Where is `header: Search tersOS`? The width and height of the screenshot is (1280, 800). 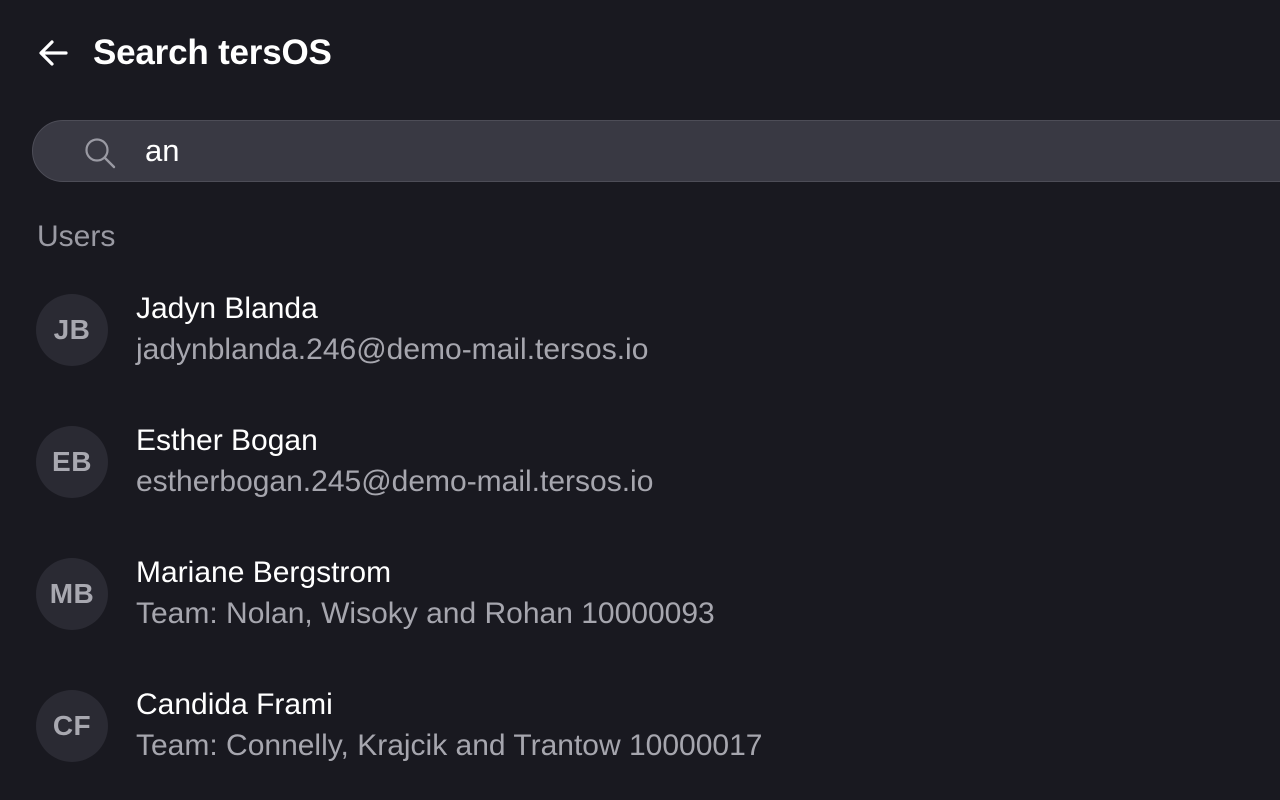
header: Search tersOS is located at coordinates (184, 53).